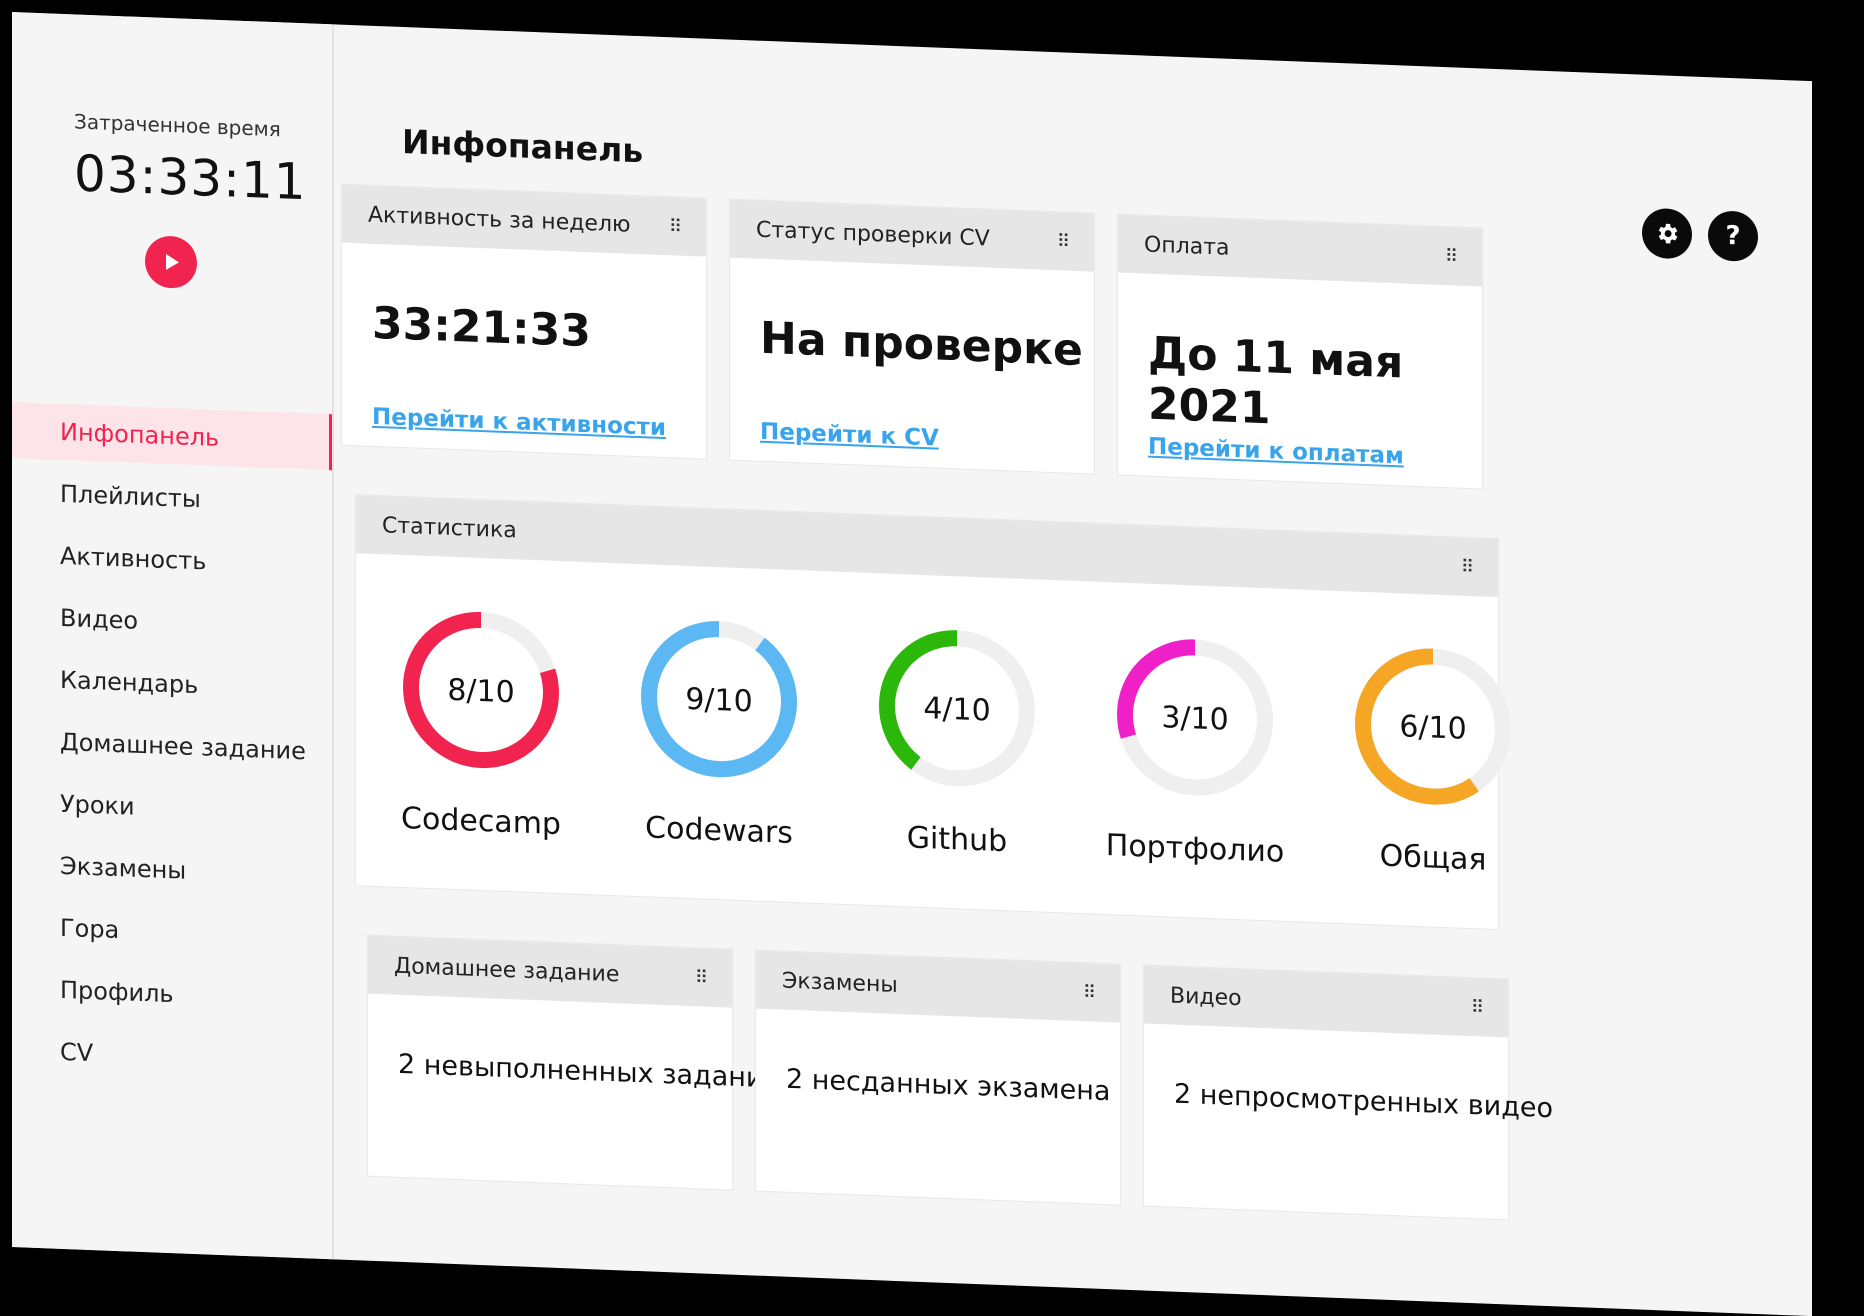  I want to click on sidebar-item-exams: Экзамены, so click(172, 870).